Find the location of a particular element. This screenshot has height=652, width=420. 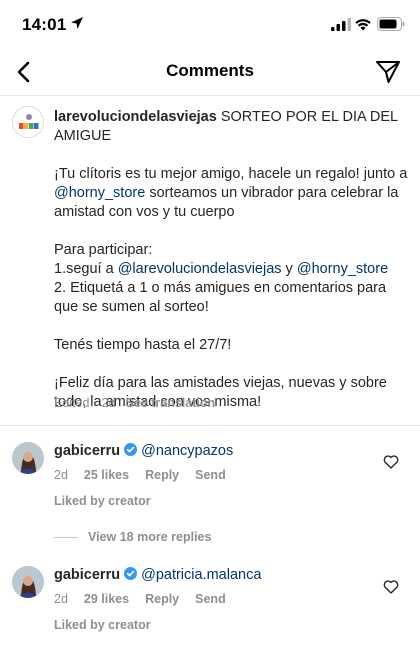

page-title: Comments is located at coordinates (210, 70).